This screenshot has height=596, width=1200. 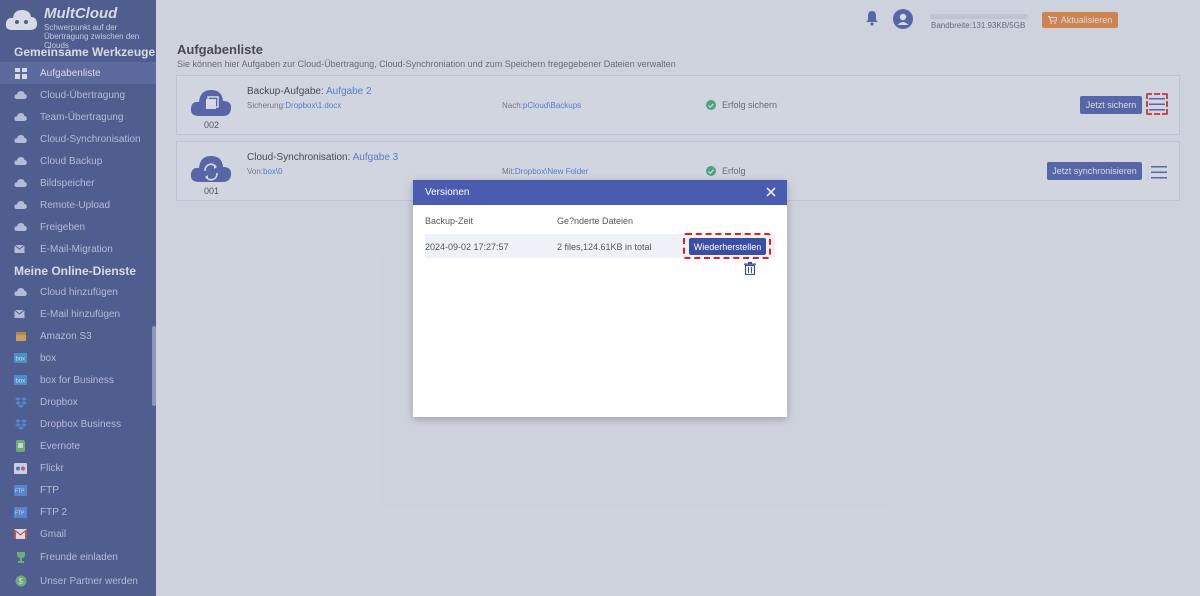 I want to click on trash-icon, so click(x=750, y=268).